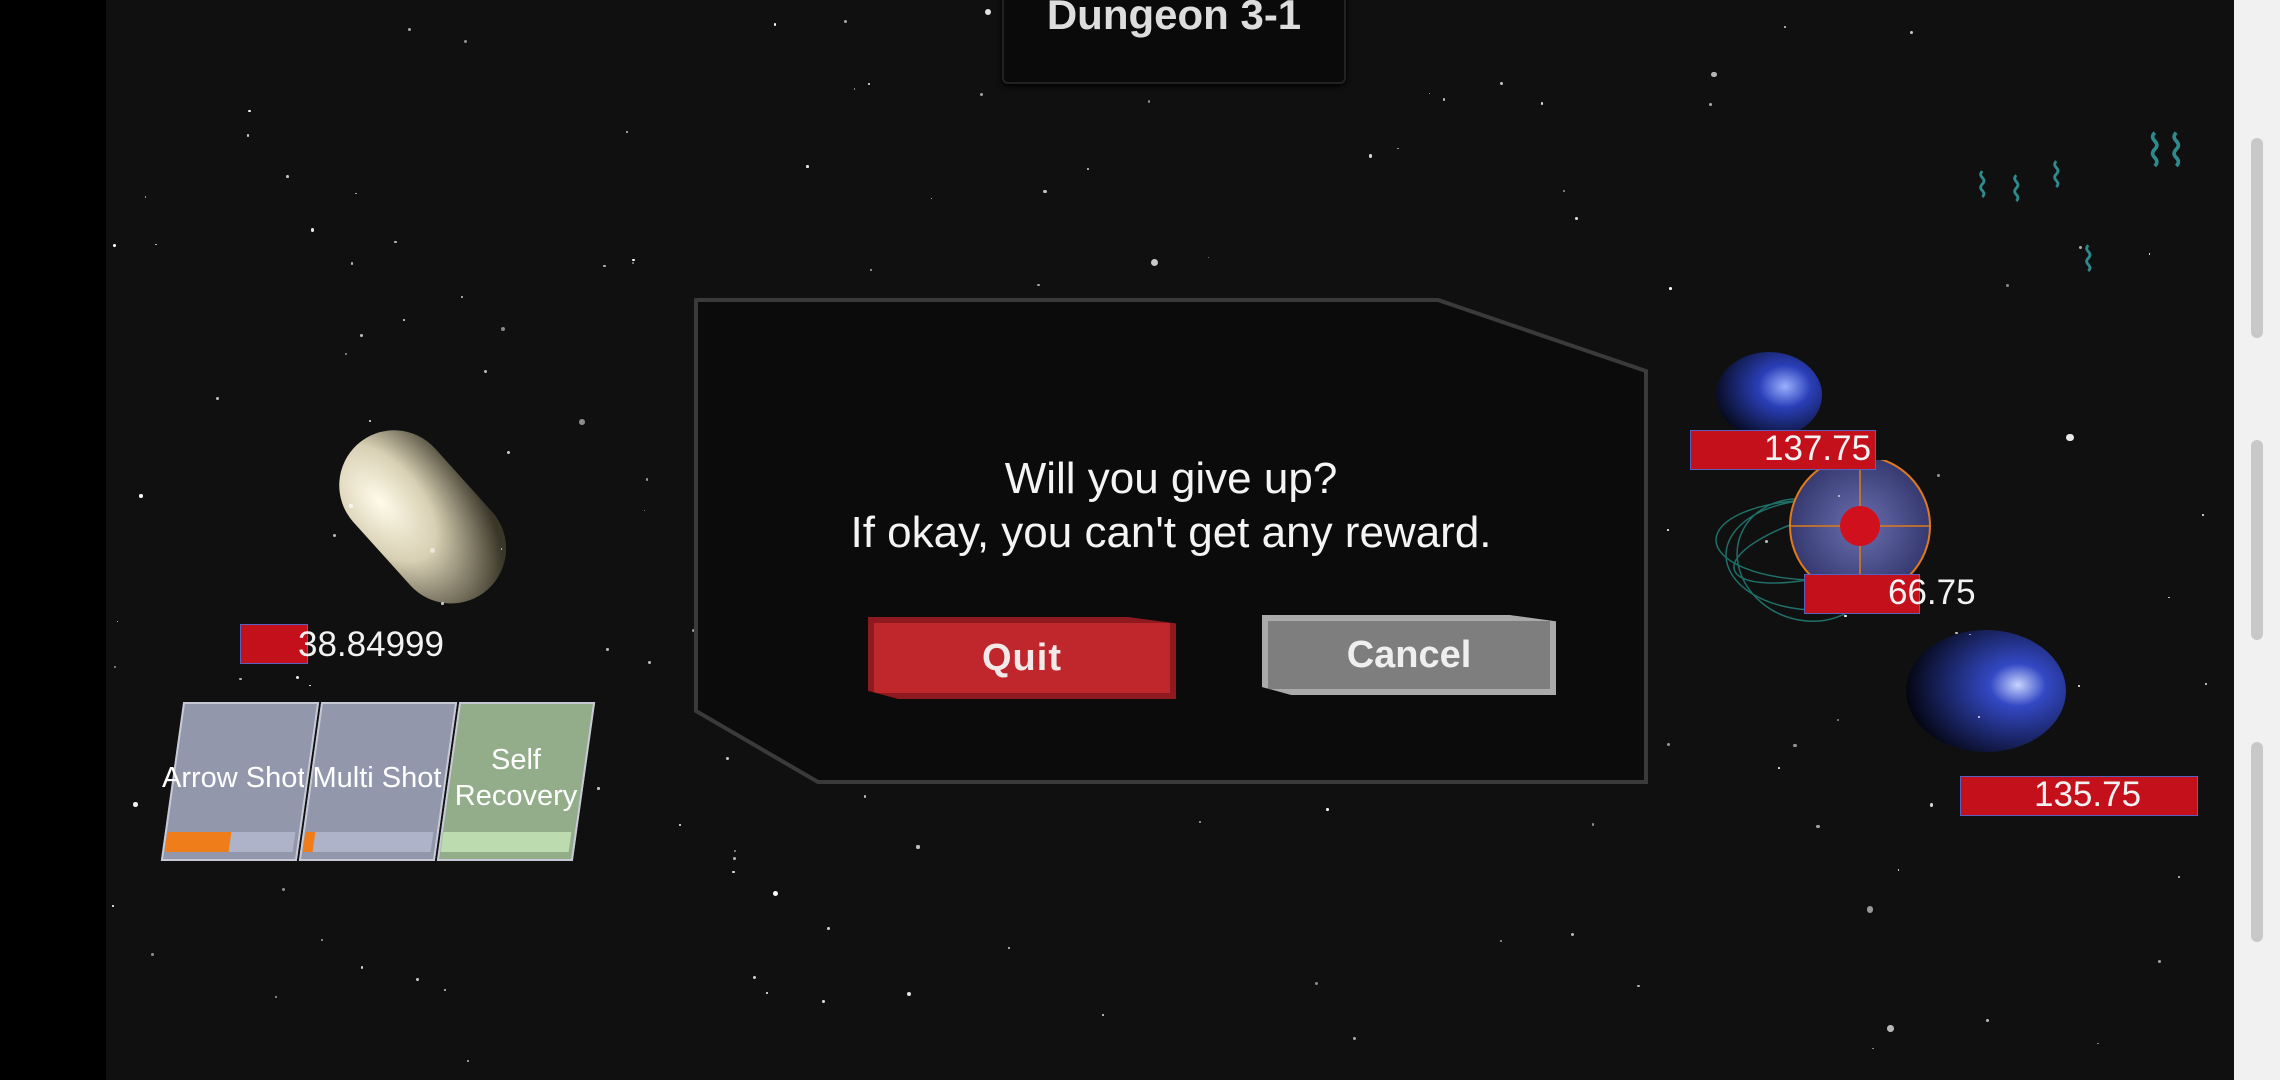 The image size is (2280, 1080). What do you see at coordinates (1932, 592) in the screenshot?
I see `enemy-hp-value: 66.75` at bounding box center [1932, 592].